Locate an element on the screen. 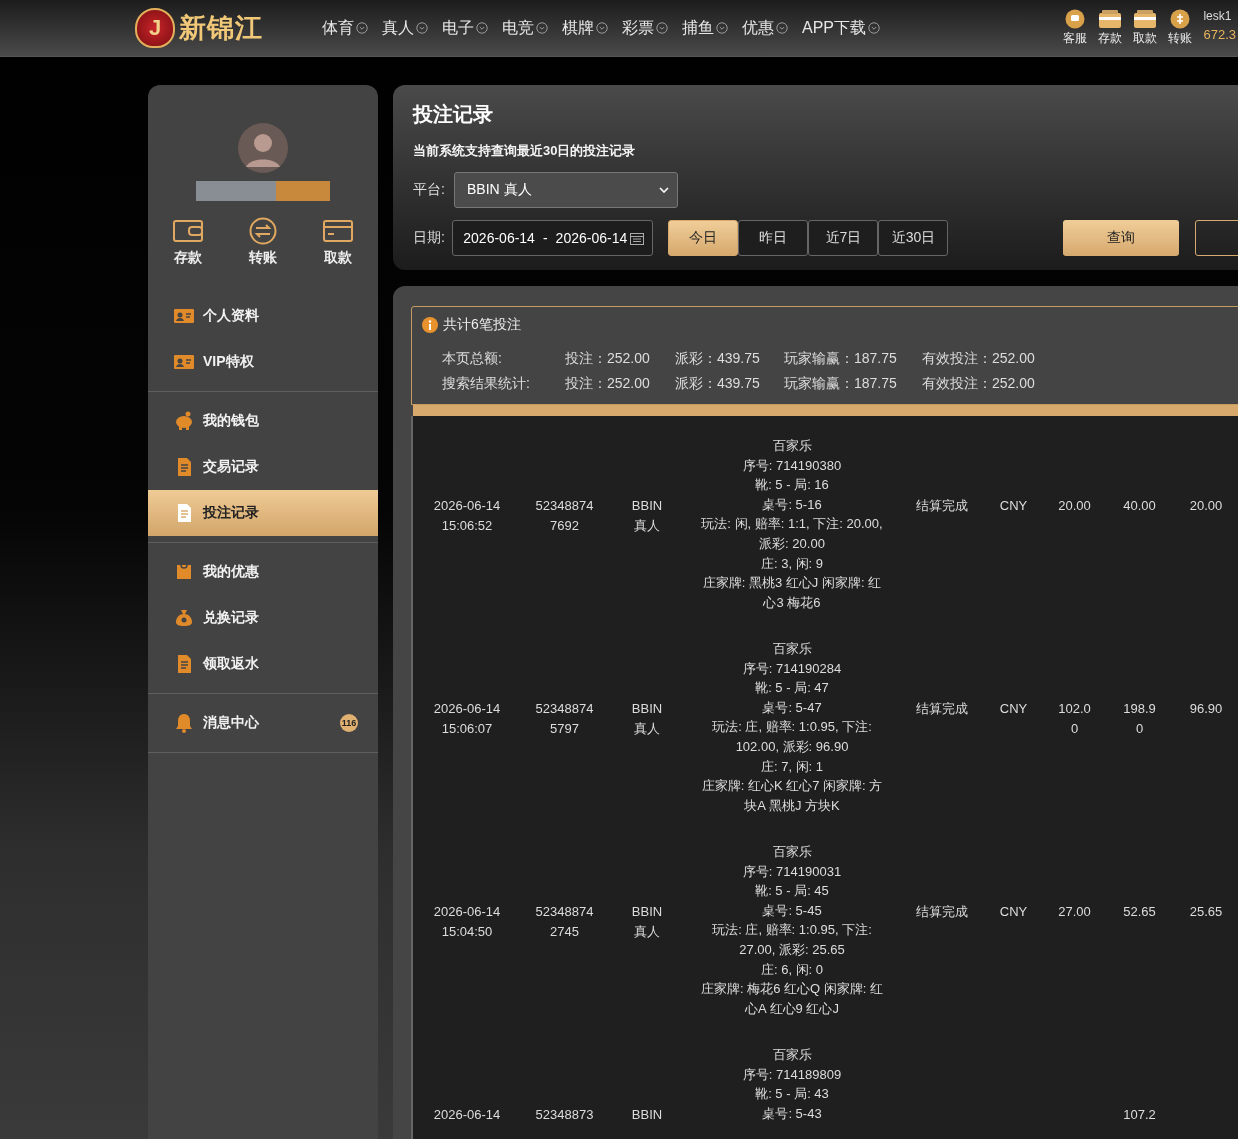  query-note: 当前系统支持查询最近30日的投注记录 is located at coordinates (525, 151).